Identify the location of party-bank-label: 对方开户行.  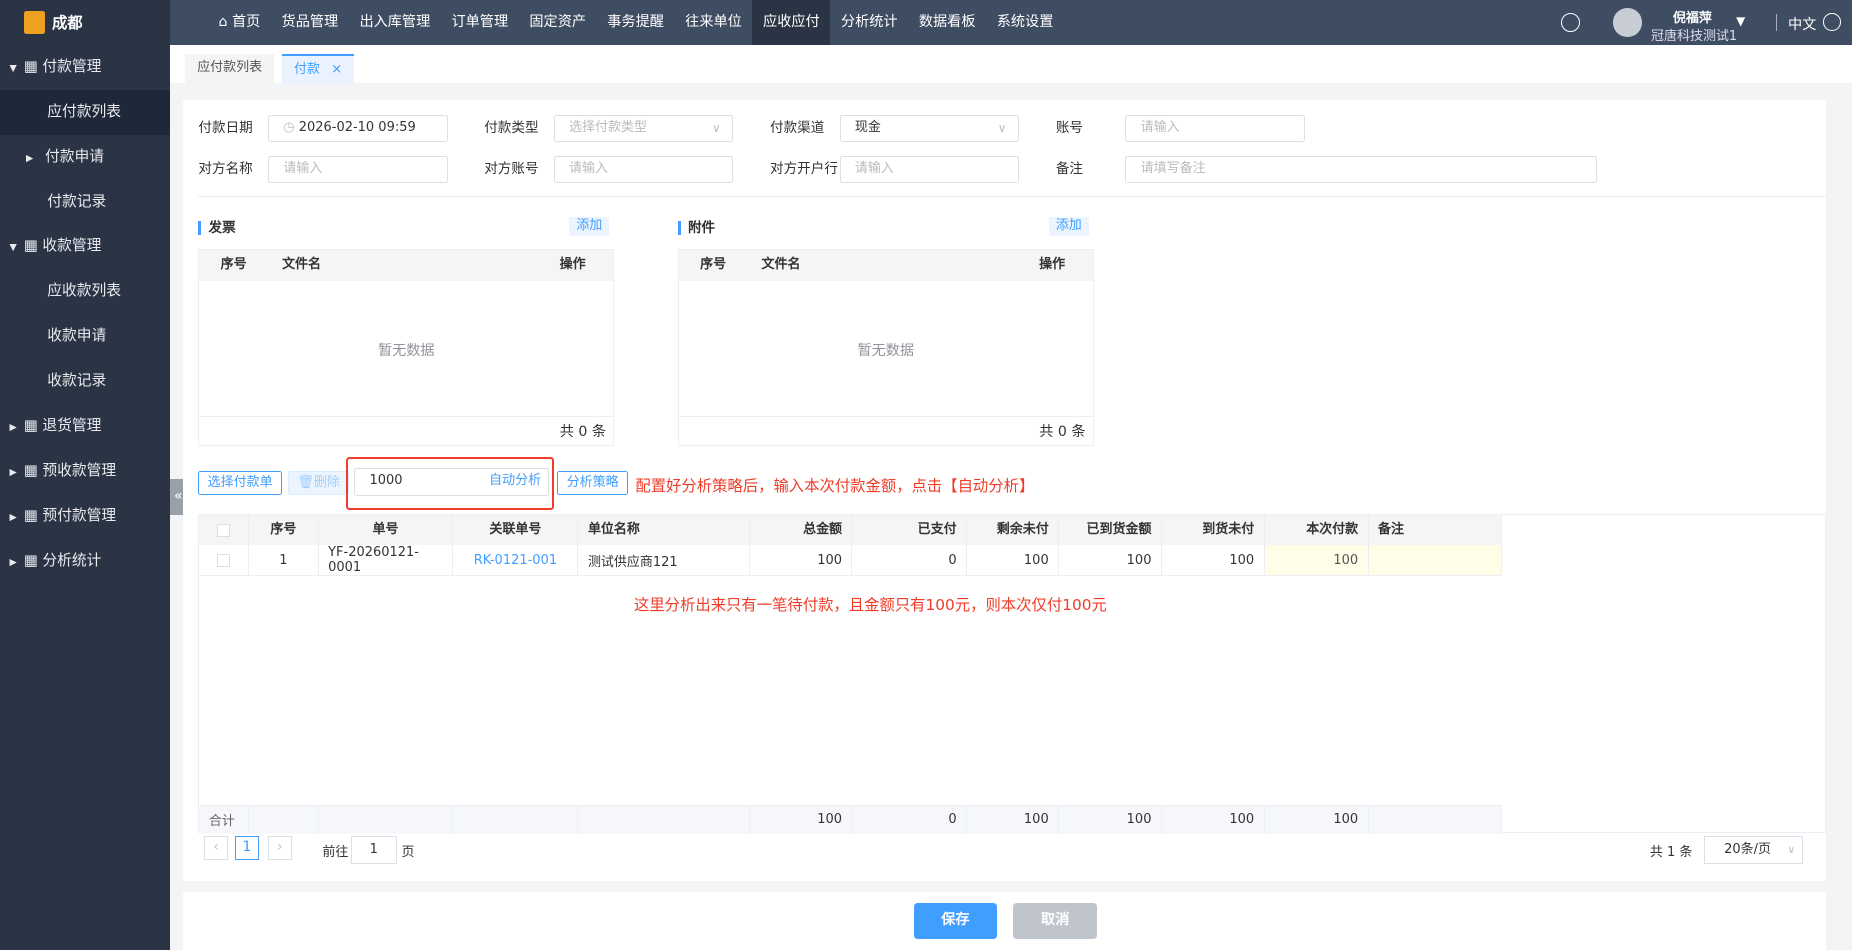
(804, 168).